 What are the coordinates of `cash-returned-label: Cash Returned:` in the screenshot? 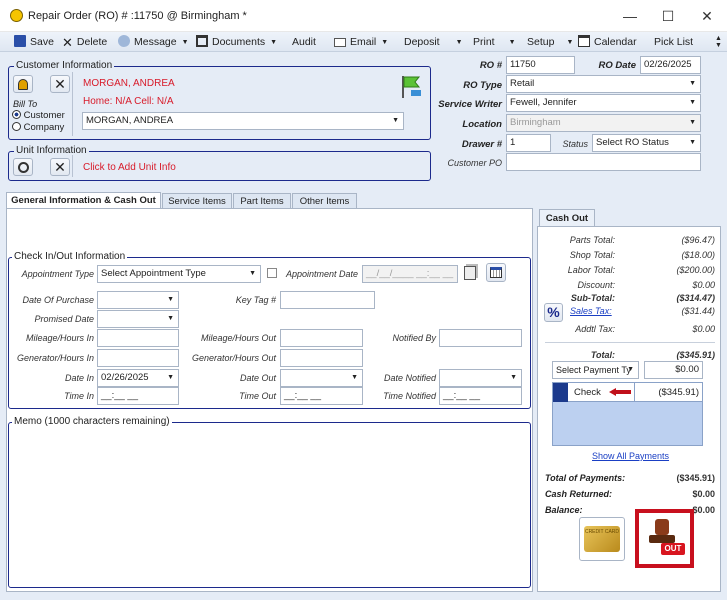 It's located at (579, 494).